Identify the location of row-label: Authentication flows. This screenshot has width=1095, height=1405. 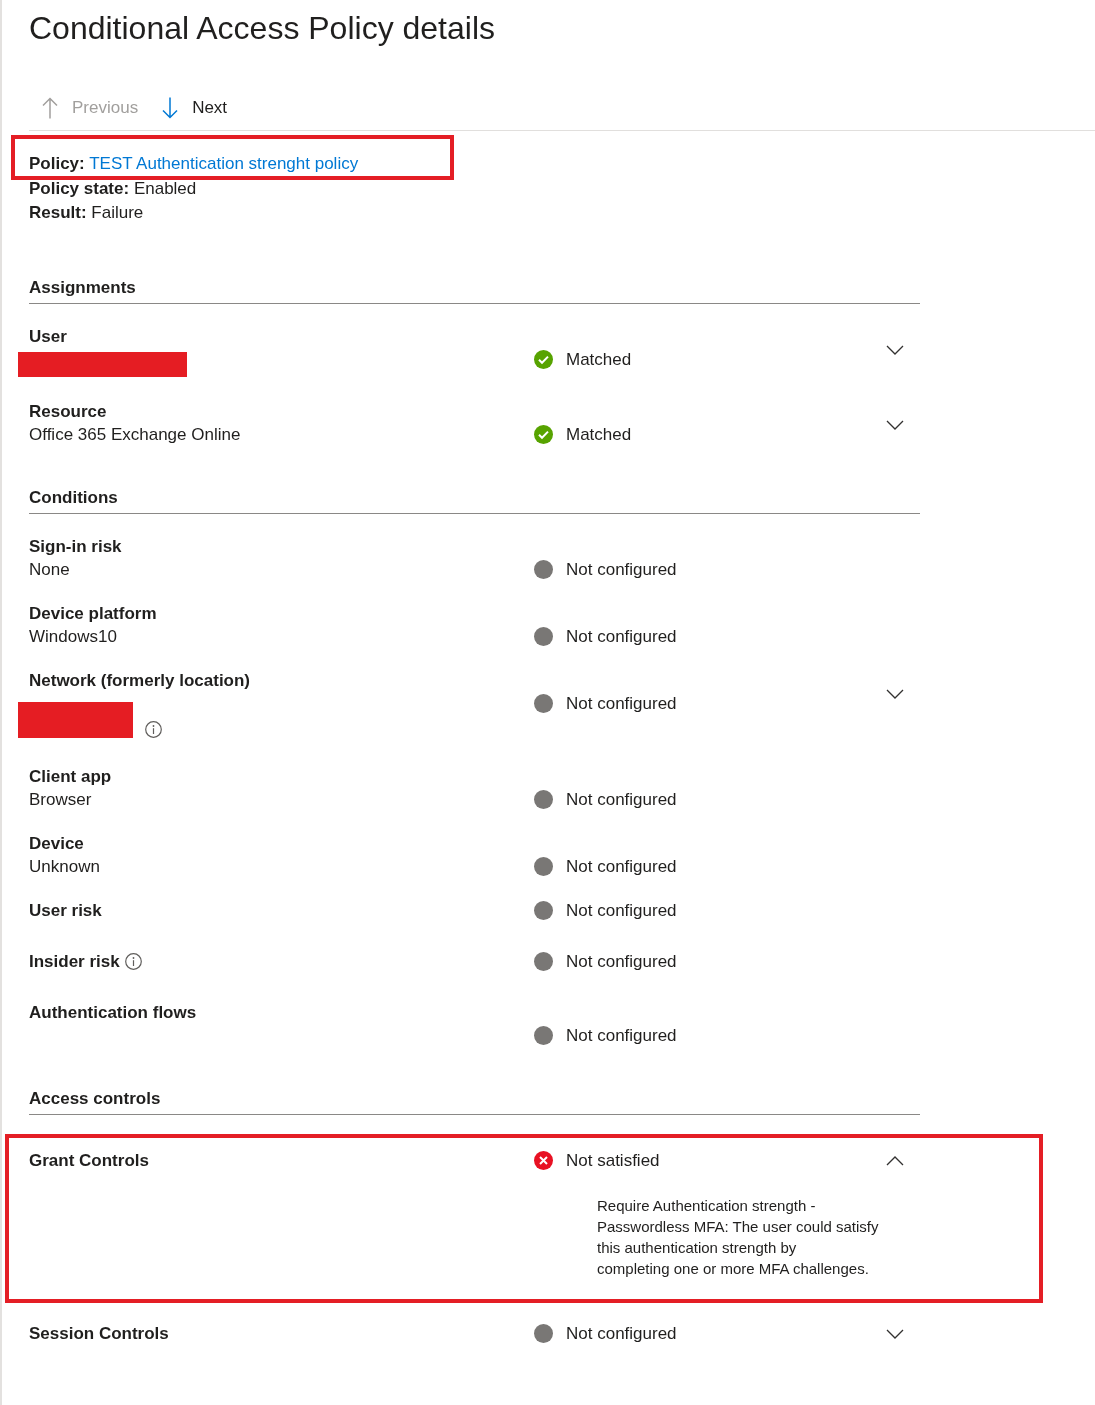
(113, 1012).